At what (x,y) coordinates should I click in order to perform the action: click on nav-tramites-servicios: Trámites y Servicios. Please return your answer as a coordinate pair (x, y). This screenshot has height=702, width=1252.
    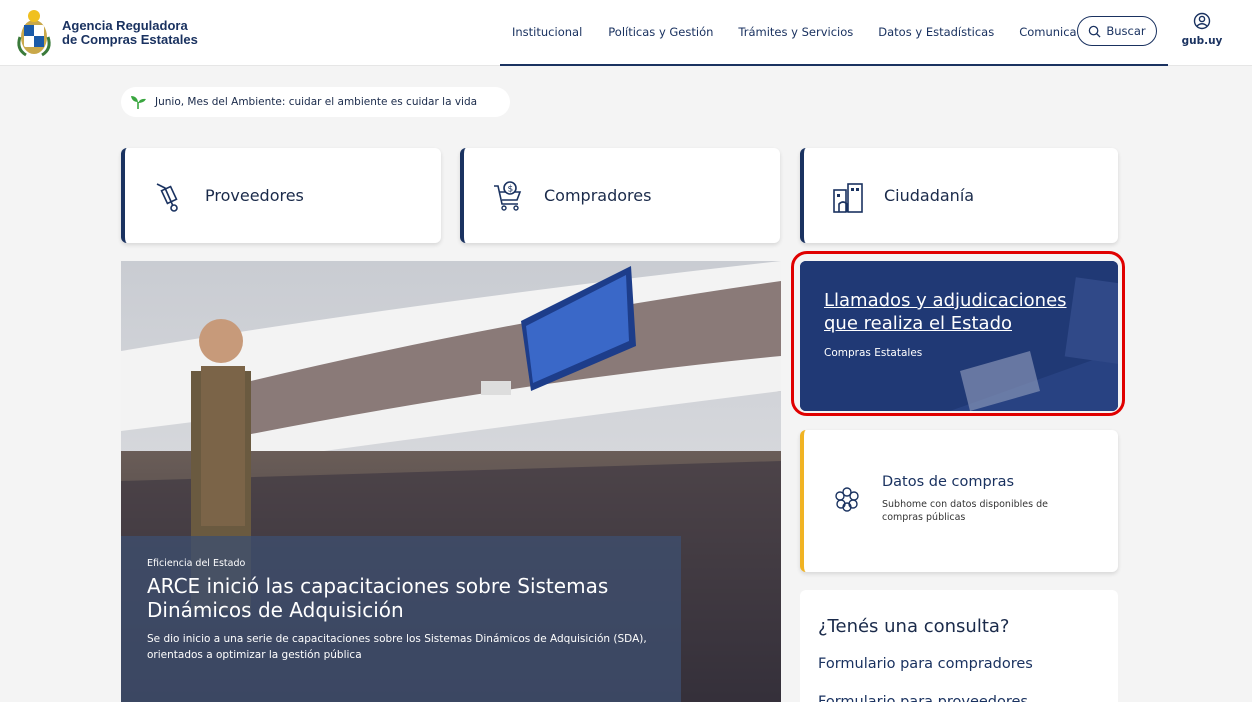
    Looking at the image, I should click on (795, 32).